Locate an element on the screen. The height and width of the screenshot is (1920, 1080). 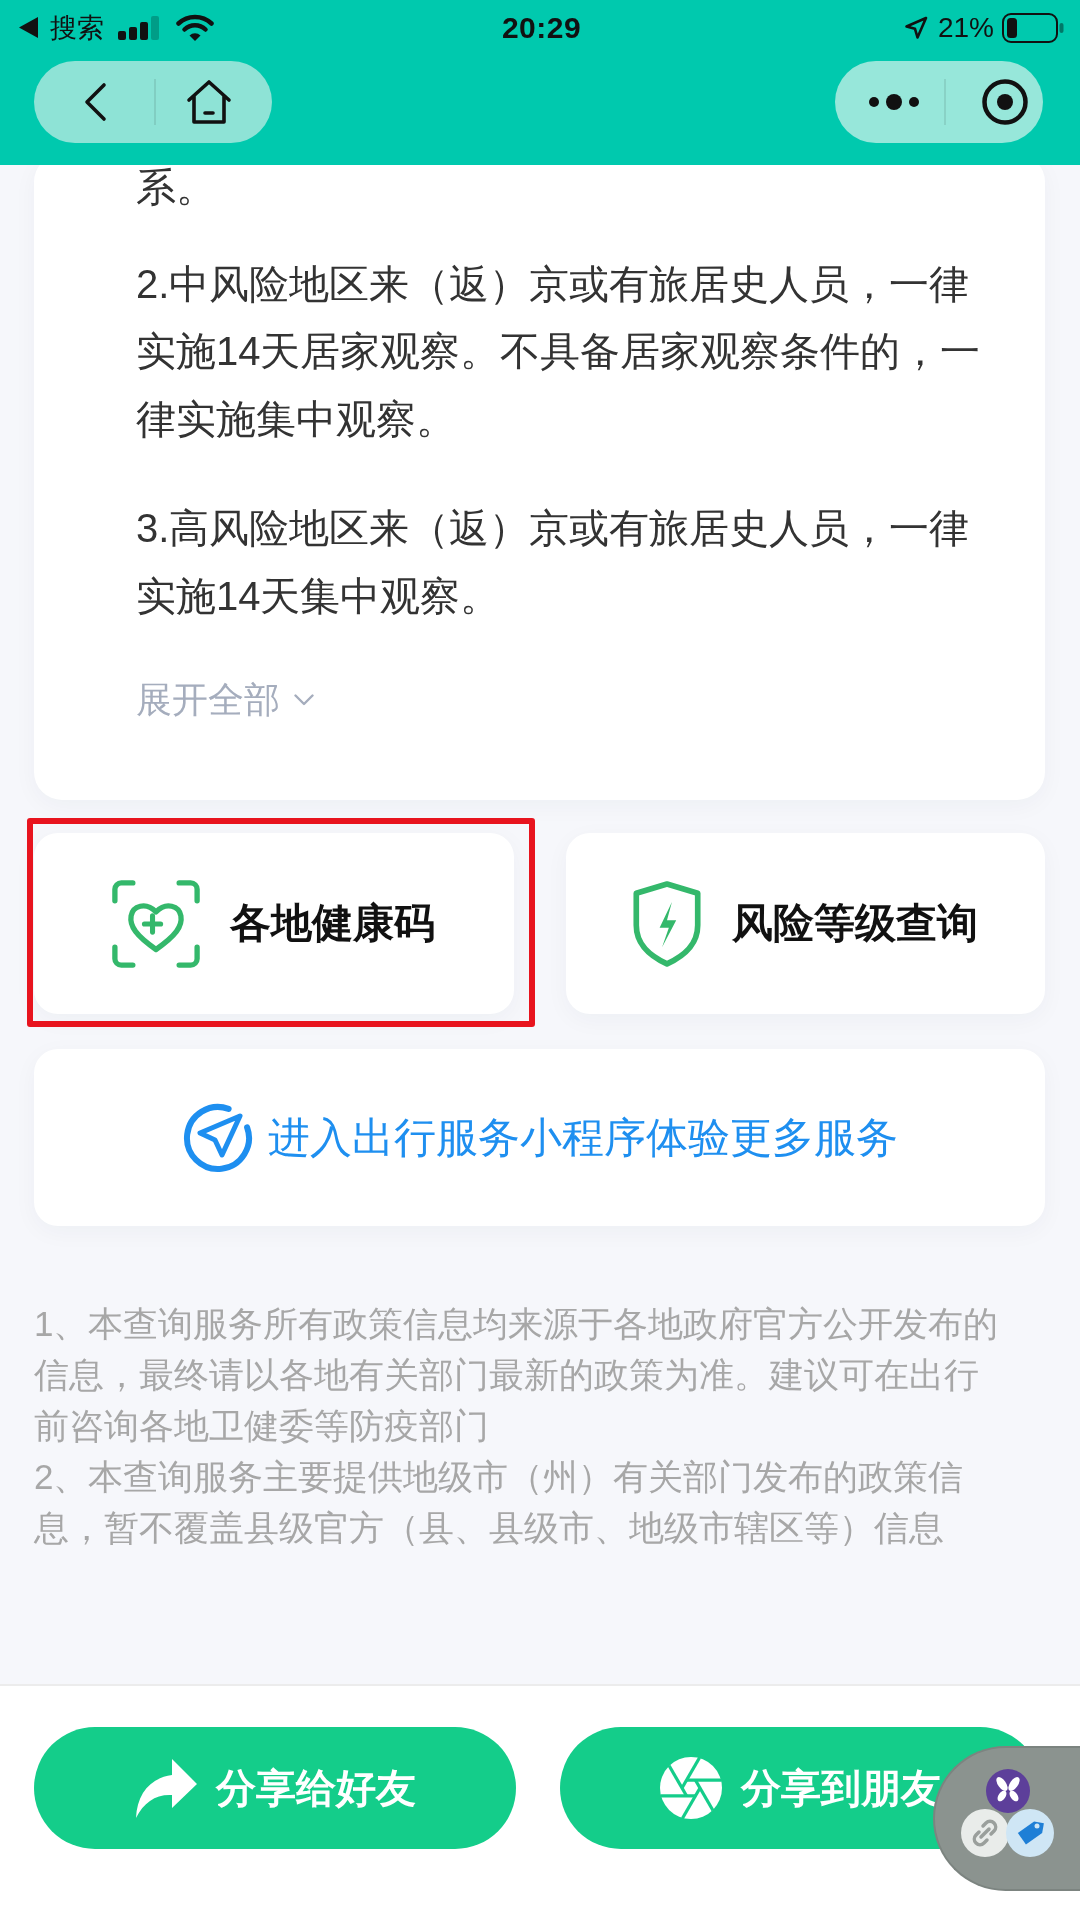
butterfly-icon is located at coordinates (1007, 1791).